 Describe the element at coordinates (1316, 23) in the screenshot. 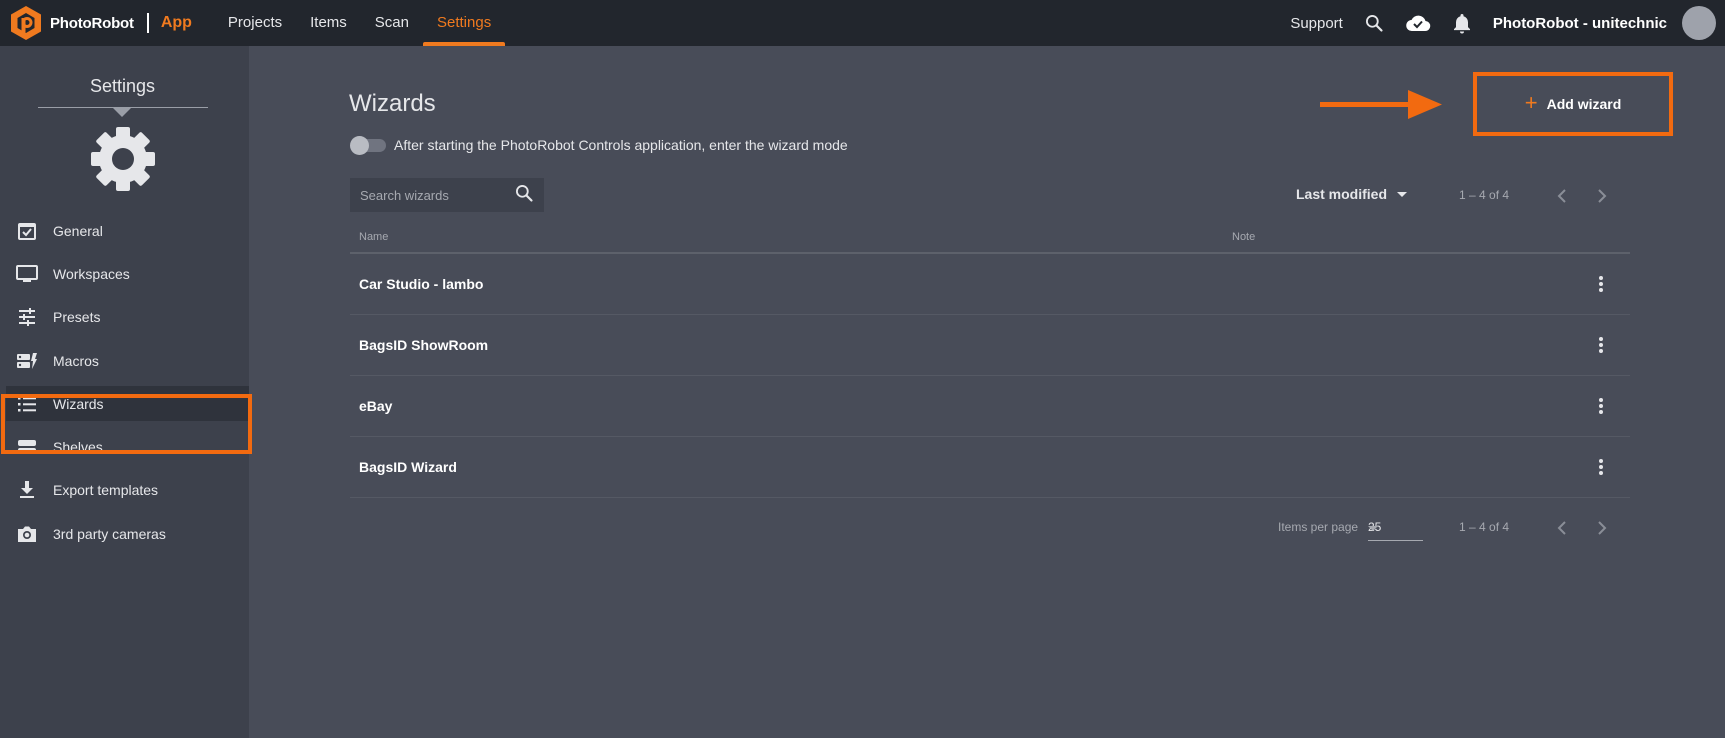

I see `support-link: Support` at that location.